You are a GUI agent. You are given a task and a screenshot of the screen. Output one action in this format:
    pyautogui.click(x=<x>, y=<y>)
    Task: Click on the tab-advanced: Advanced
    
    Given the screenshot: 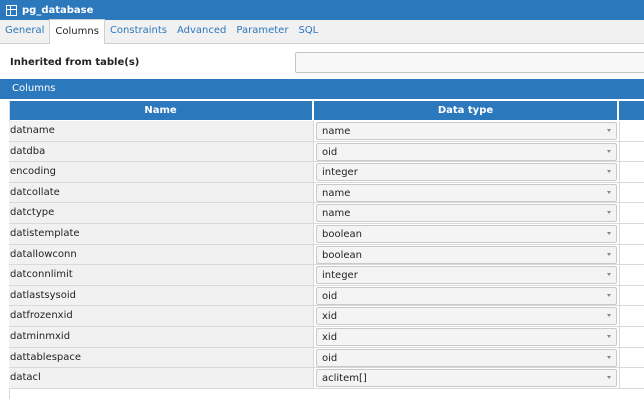 What is the action you would take?
    pyautogui.click(x=201, y=31)
    